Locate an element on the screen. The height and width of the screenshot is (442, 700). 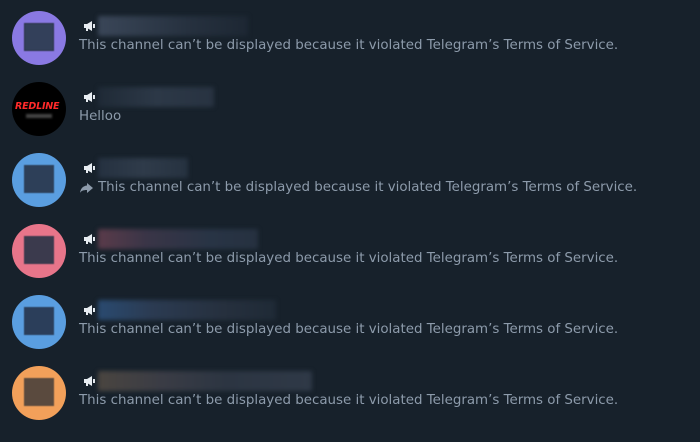
avatar-logo-text: REDLINE is located at coordinates (37, 106).